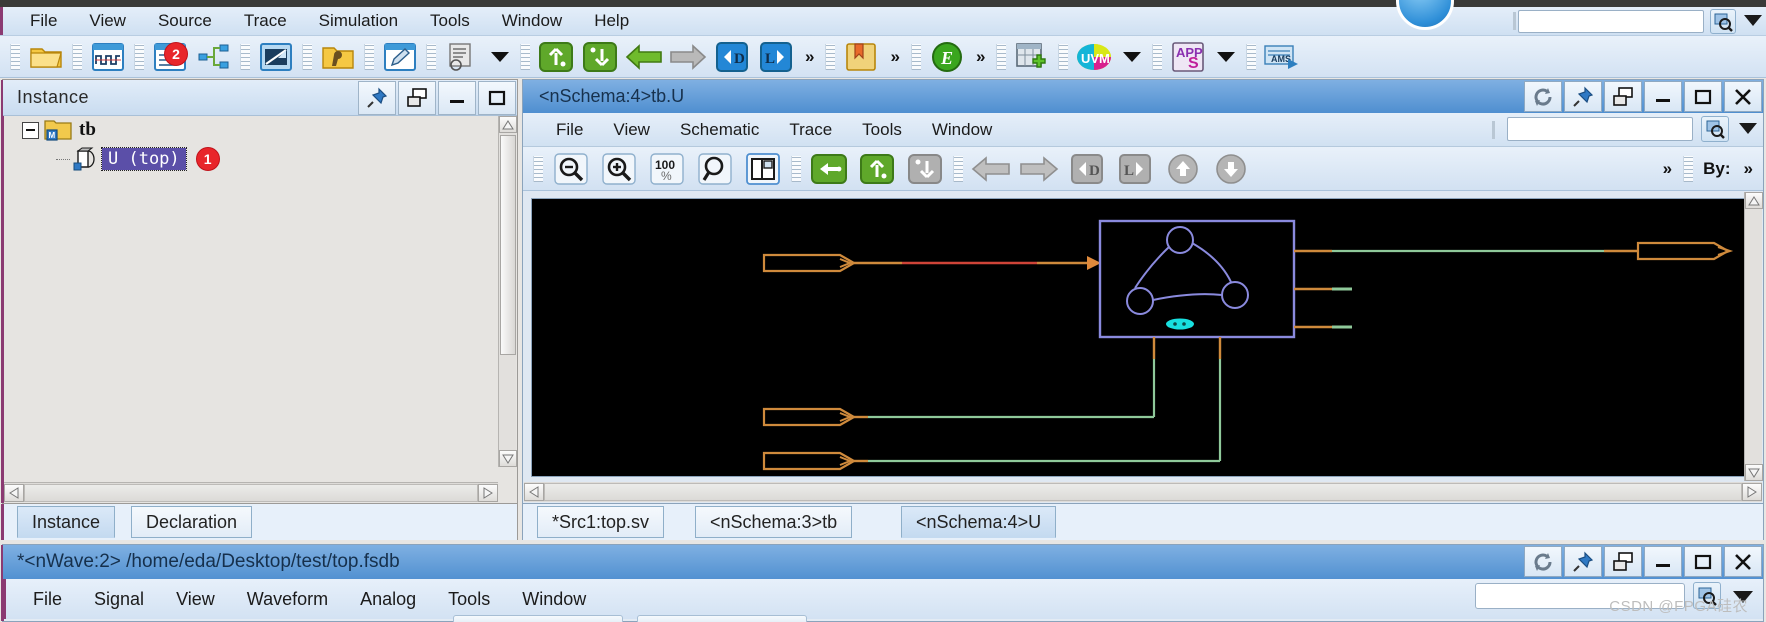 The image size is (1766, 622). What do you see at coordinates (265, 21) in the screenshot?
I see `menu-trace: Trace` at bounding box center [265, 21].